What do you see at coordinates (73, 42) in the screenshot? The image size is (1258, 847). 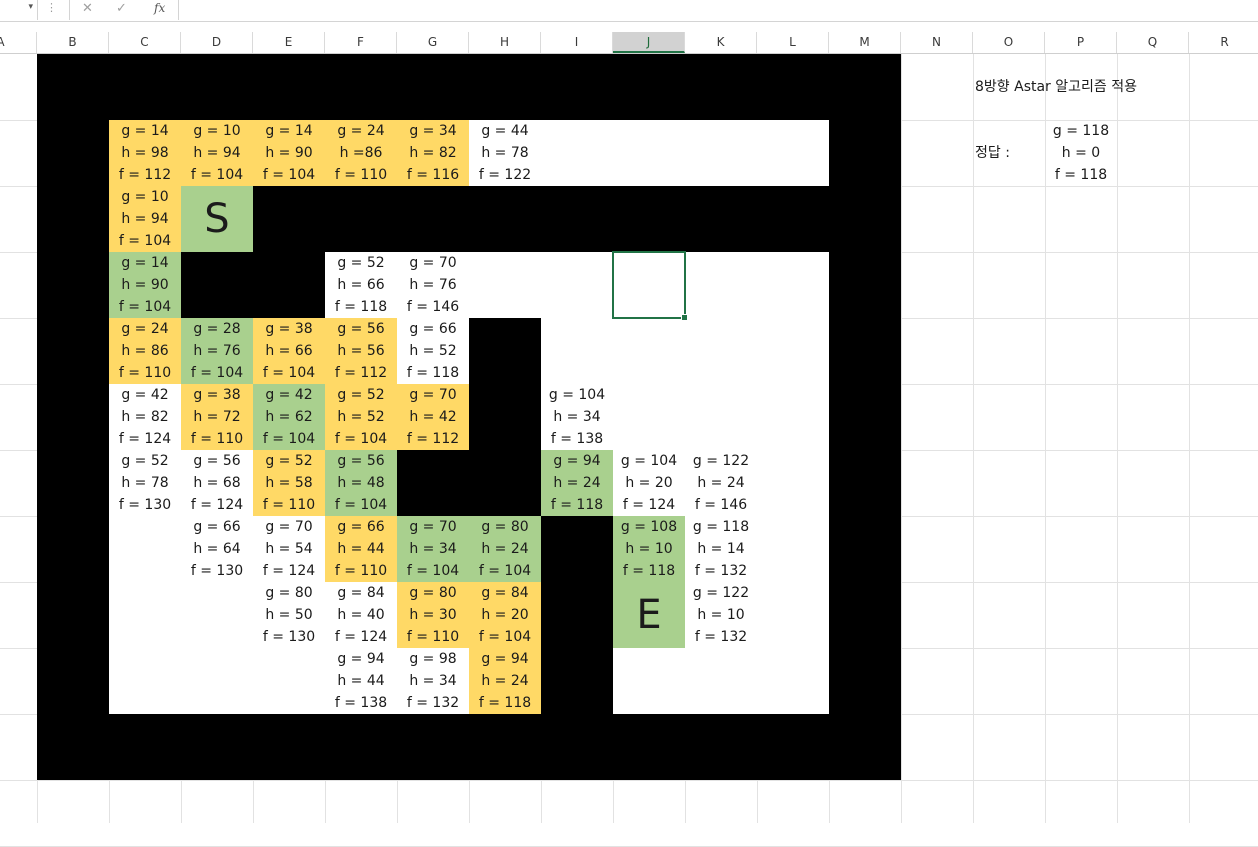 I see `column-header-b: B` at bounding box center [73, 42].